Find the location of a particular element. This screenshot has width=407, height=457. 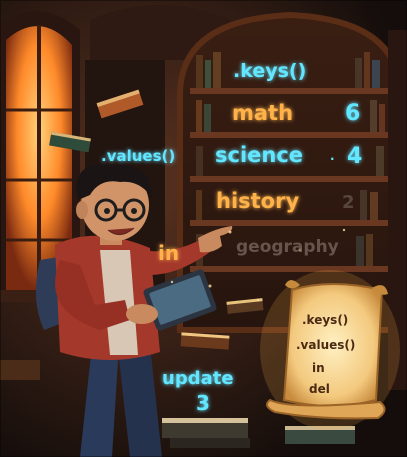

key-science: science is located at coordinates (259, 155).